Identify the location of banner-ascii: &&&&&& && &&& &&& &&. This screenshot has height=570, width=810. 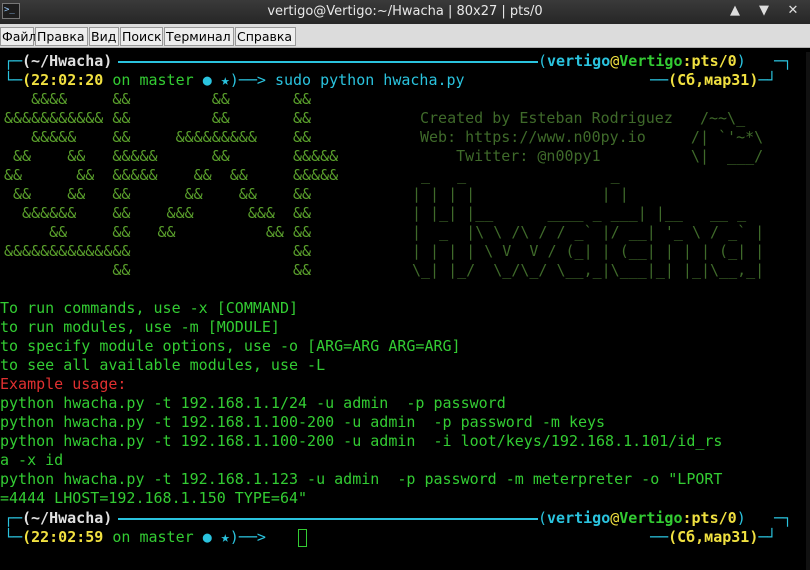
(158, 213).